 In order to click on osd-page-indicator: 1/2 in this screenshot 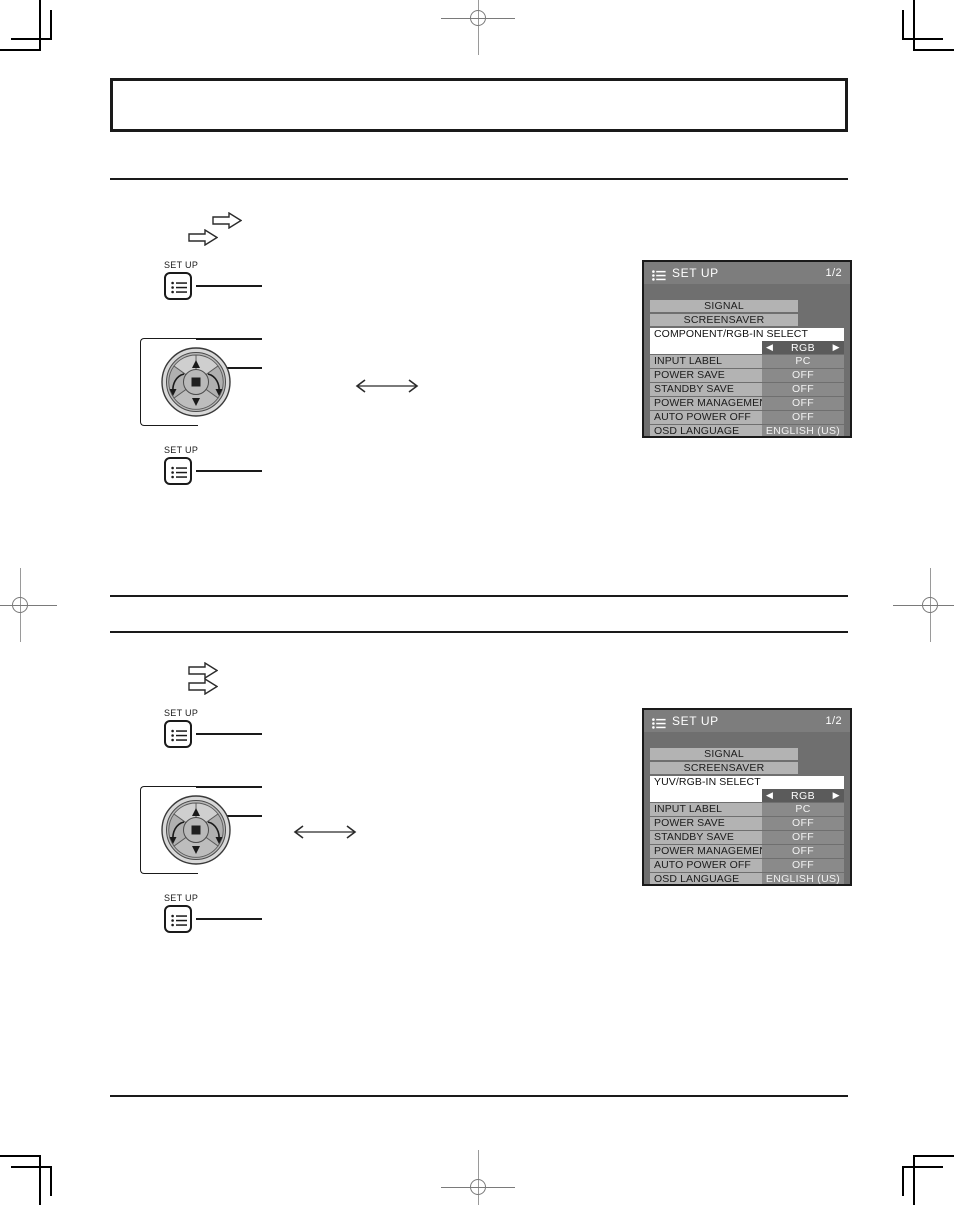, I will do `click(833, 721)`.